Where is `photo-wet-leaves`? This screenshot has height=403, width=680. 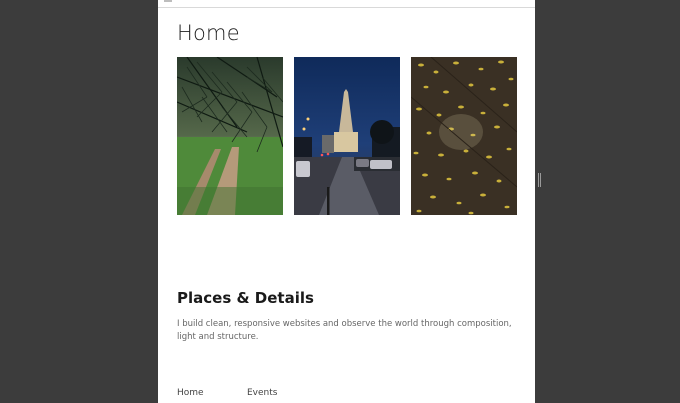
photo-wet-leaves is located at coordinates (464, 136).